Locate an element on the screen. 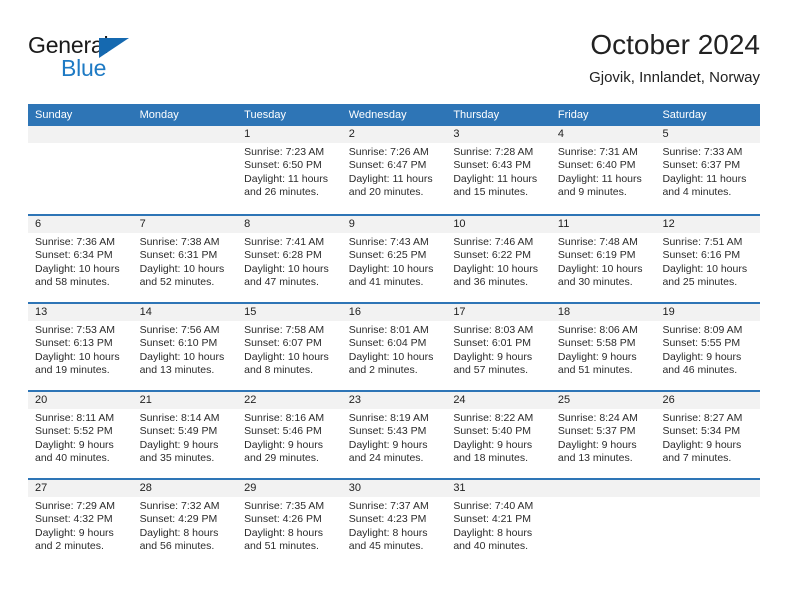 The width and height of the screenshot is (792, 612). daylight-text: Daylight: 10 hours and 25 minutes. is located at coordinates (705, 275).